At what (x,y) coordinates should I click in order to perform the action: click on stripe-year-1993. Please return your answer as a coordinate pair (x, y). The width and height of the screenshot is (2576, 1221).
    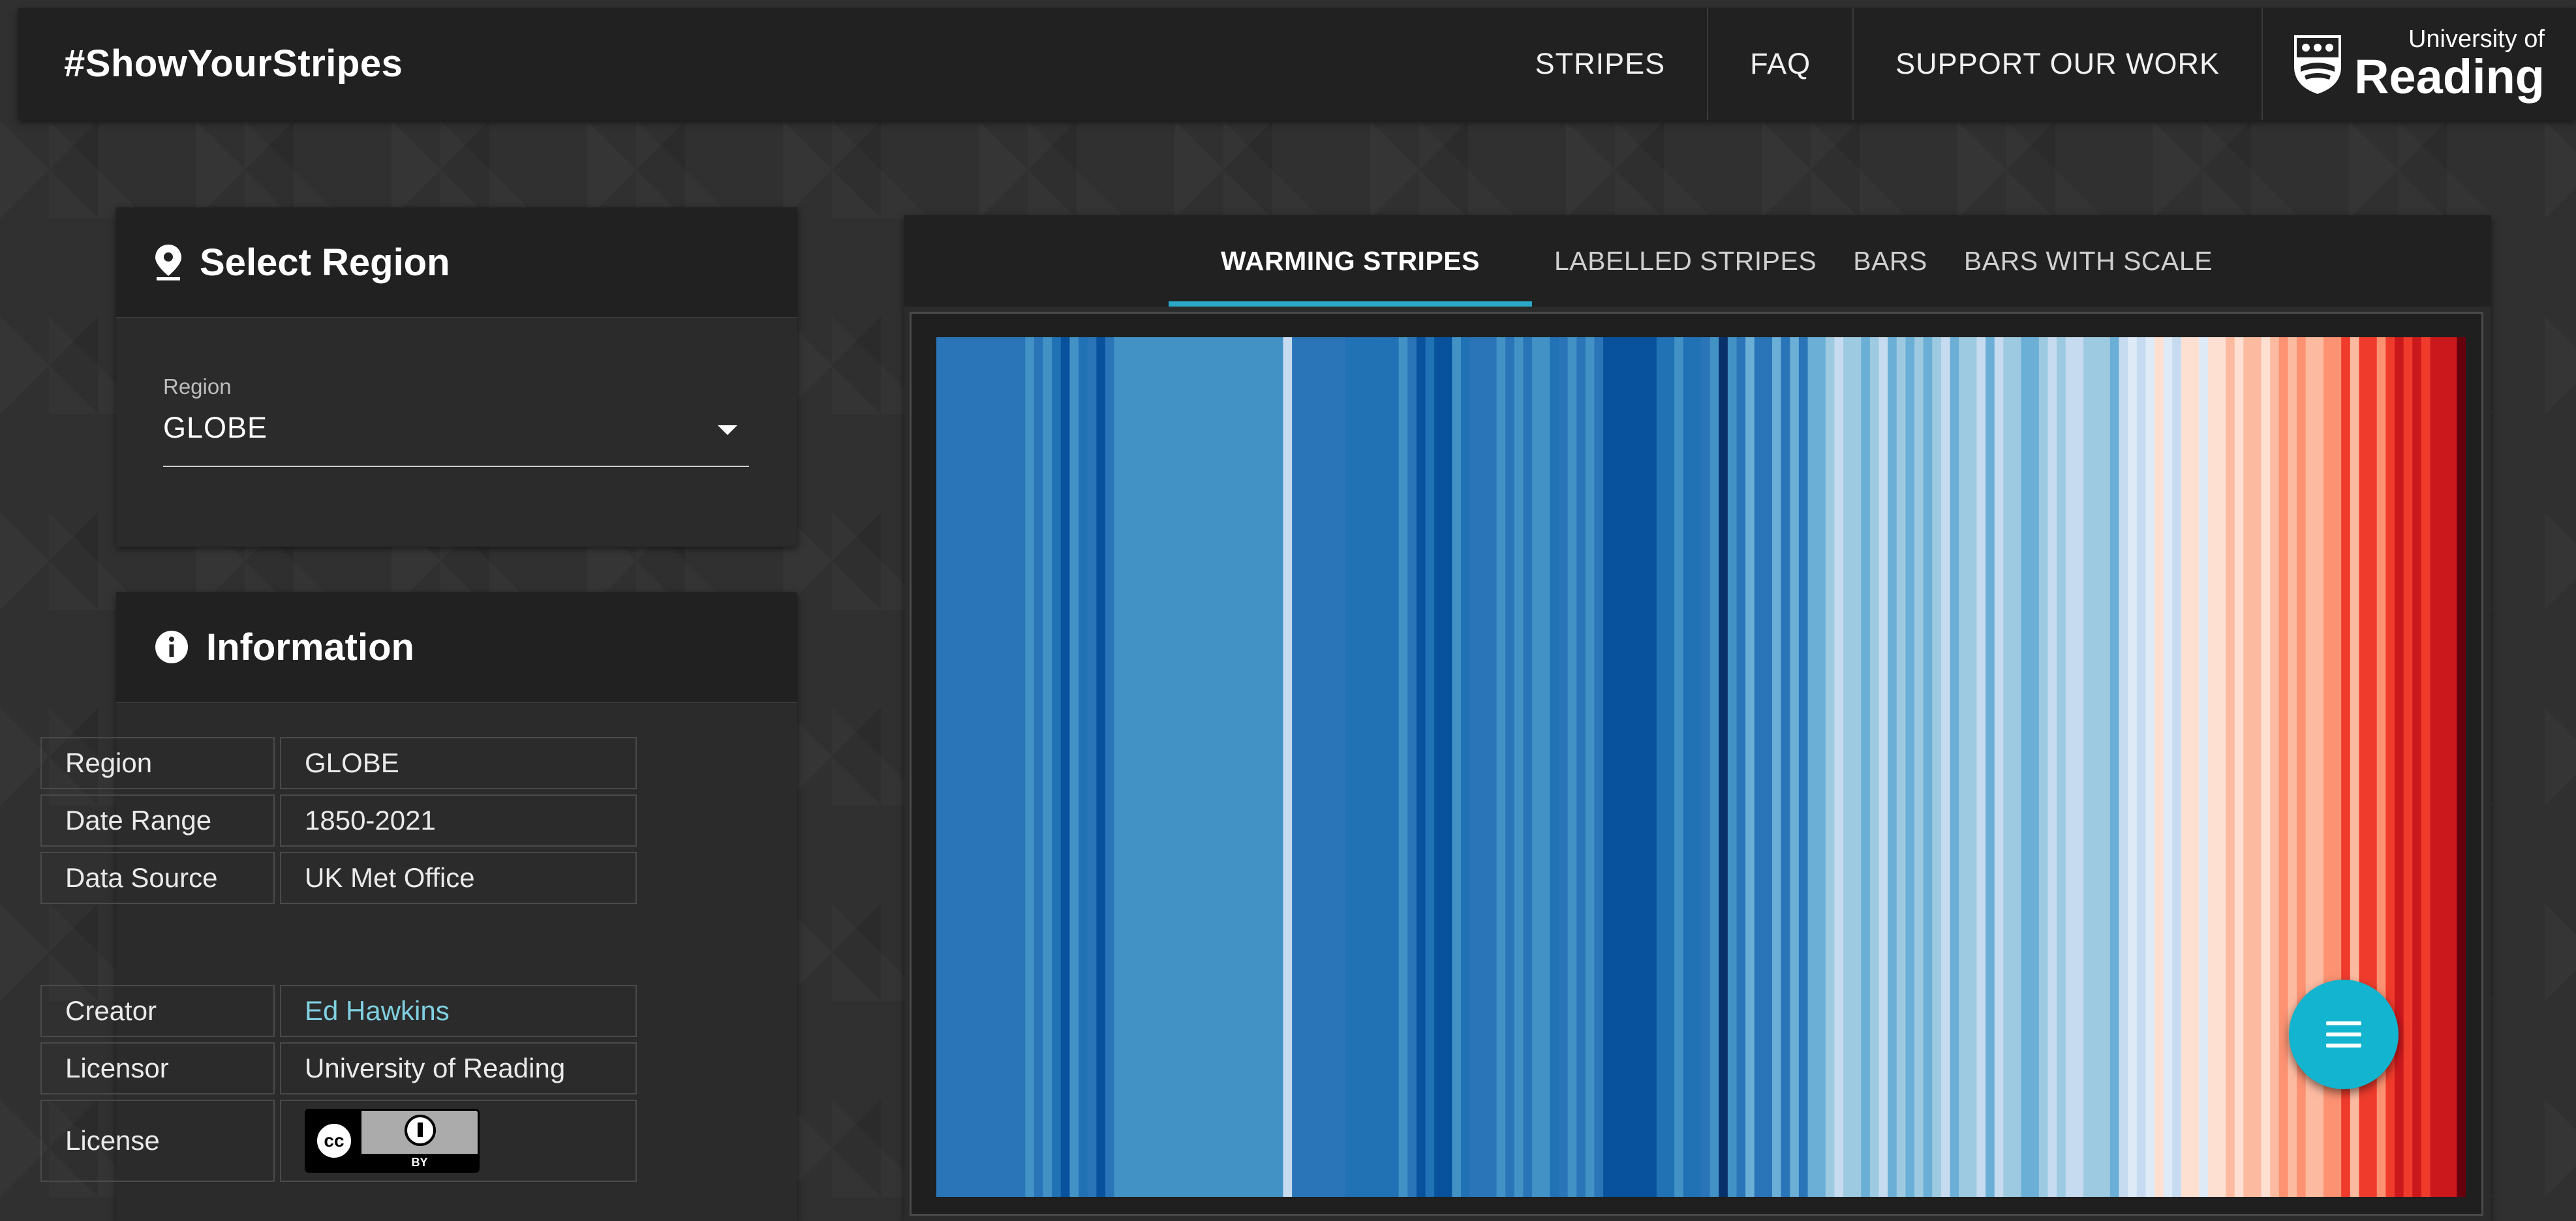
    Looking at the image, I should click on (2212, 767).